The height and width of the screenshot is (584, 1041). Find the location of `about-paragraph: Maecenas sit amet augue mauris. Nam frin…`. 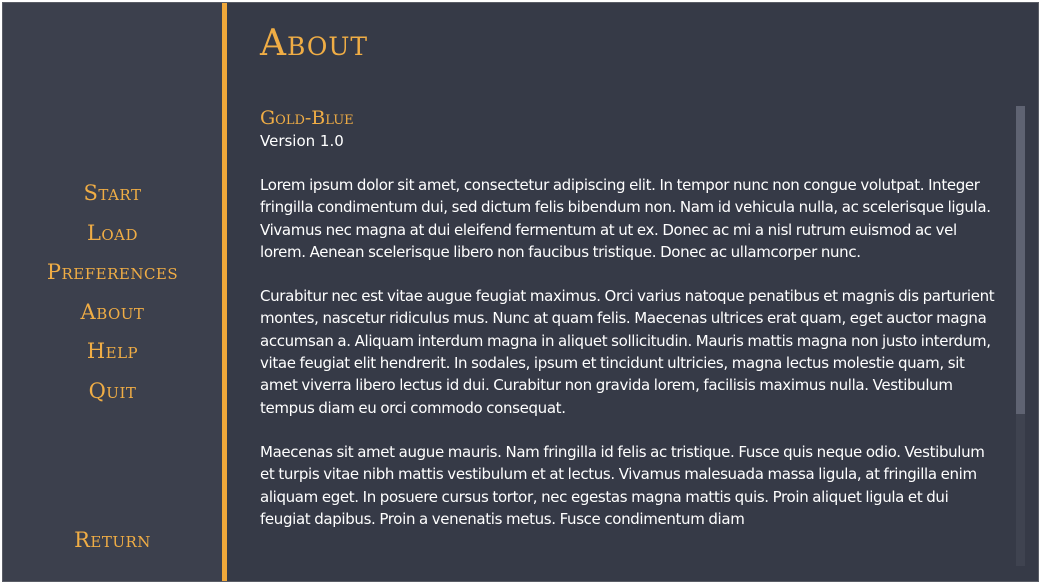

about-paragraph: Maecenas sit amet augue mauris. Nam frin… is located at coordinates (622, 485).